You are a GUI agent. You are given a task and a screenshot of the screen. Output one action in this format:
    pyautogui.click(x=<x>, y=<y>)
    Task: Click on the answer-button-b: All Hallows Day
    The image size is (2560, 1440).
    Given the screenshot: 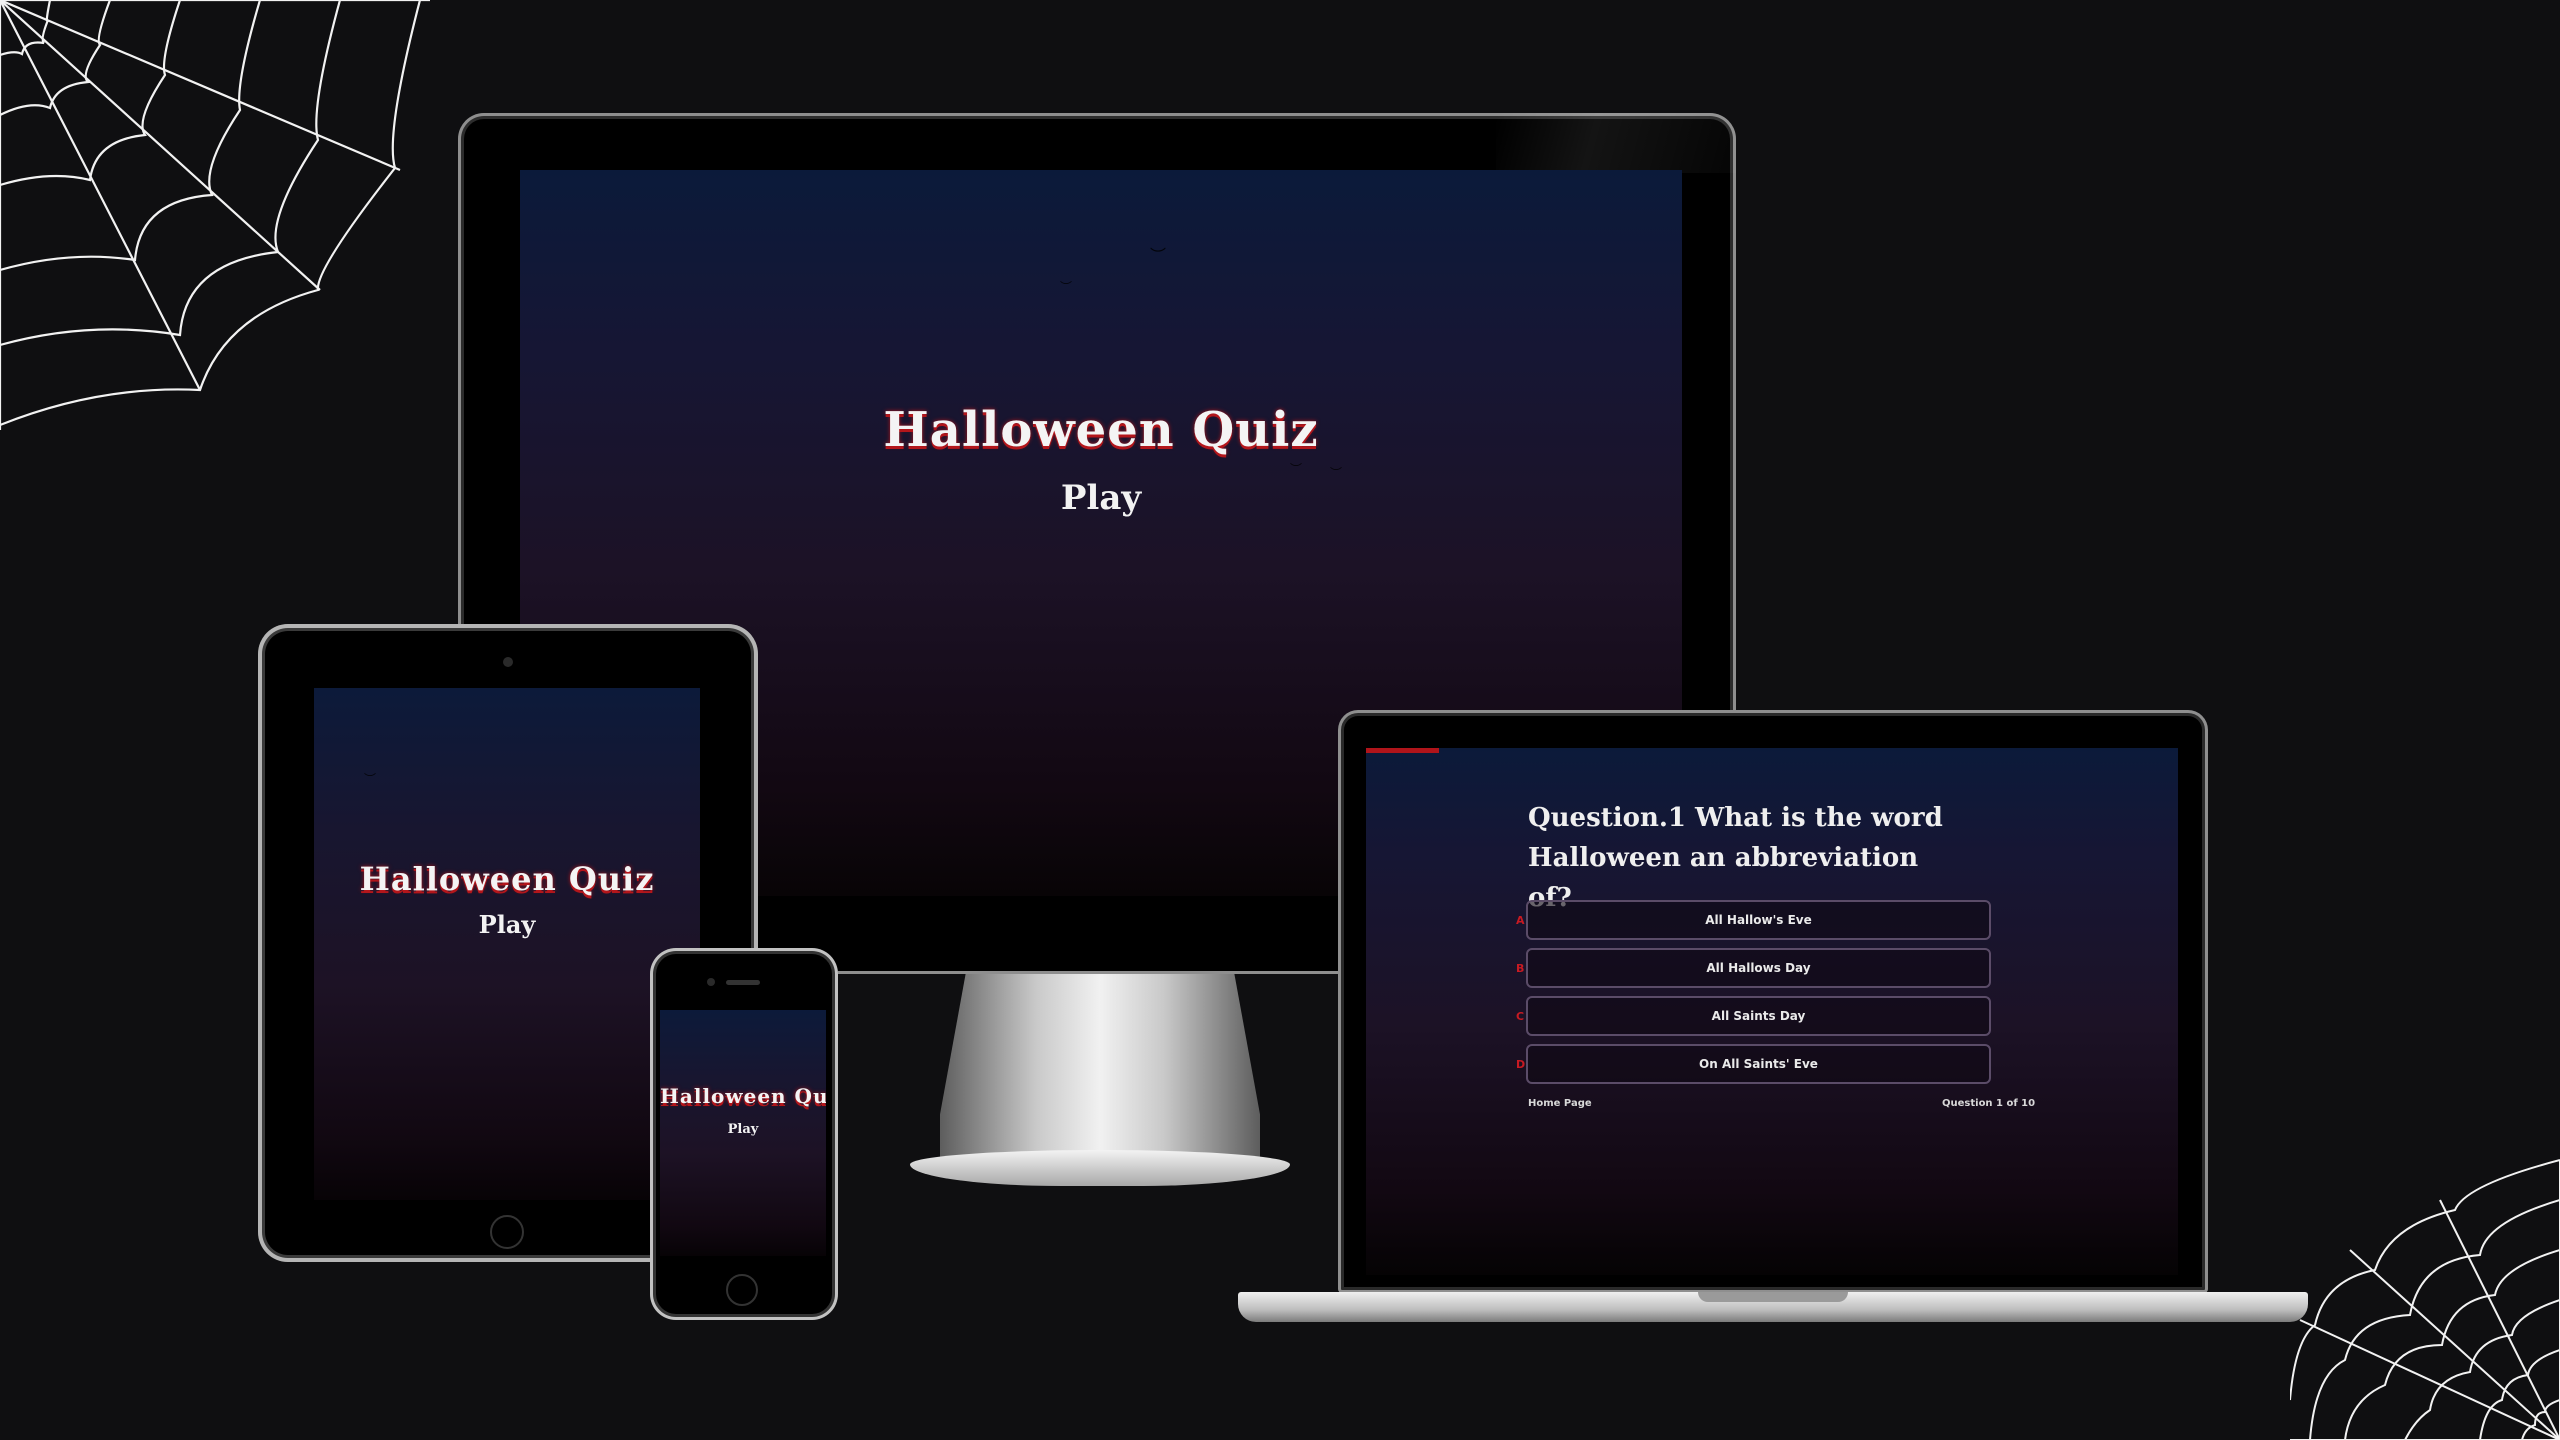 What is the action you would take?
    pyautogui.click(x=1758, y=968)
    